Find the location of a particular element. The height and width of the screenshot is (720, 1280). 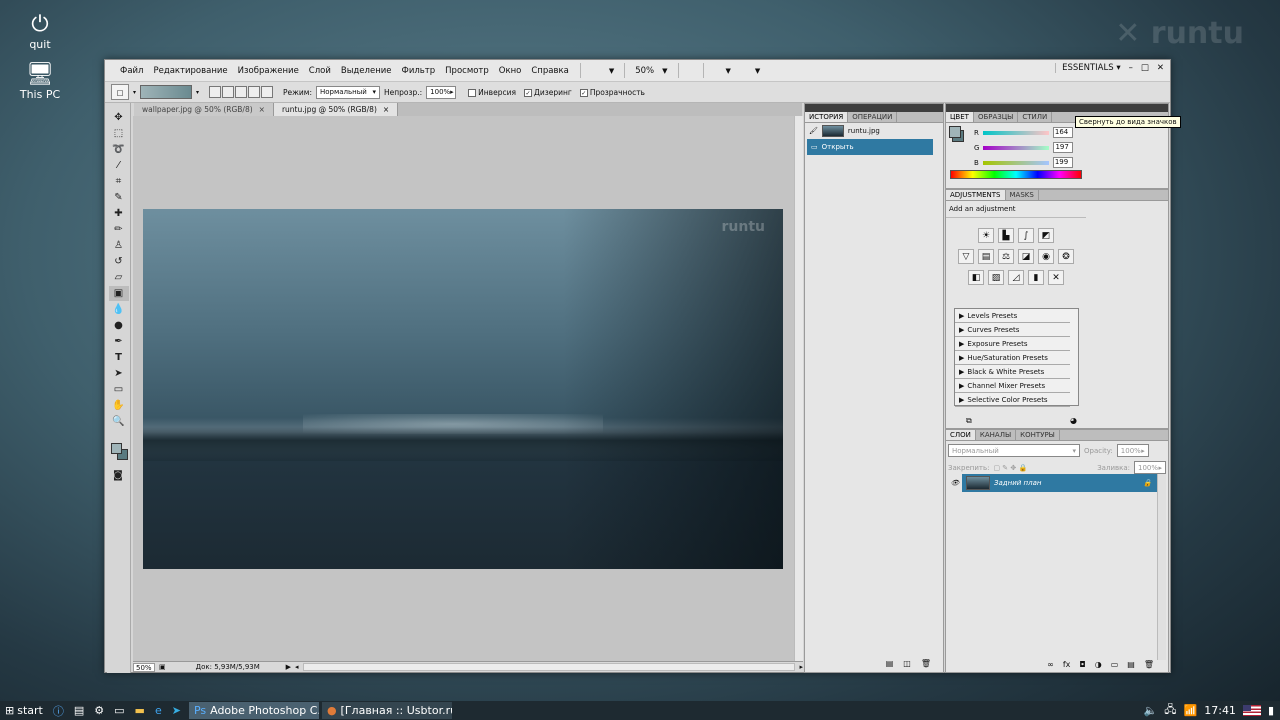

color-spectrum is located at coordinates (1016, 174).